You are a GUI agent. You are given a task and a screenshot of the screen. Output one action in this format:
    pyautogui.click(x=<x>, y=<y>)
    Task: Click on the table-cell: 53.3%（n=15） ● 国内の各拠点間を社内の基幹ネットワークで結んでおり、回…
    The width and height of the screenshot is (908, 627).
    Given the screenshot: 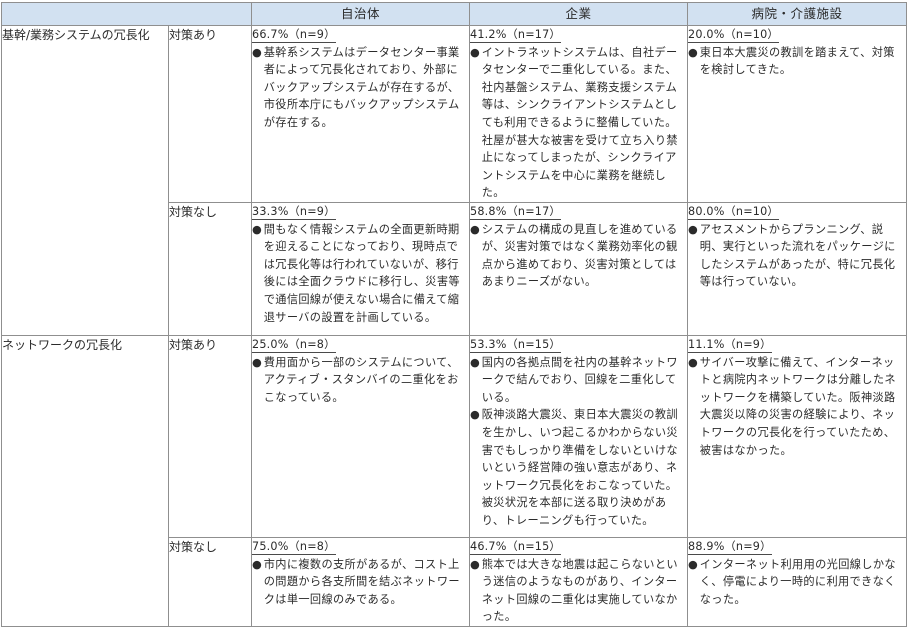 What is the action you would take?
    pyautogui.click(x=578, y=436)
    